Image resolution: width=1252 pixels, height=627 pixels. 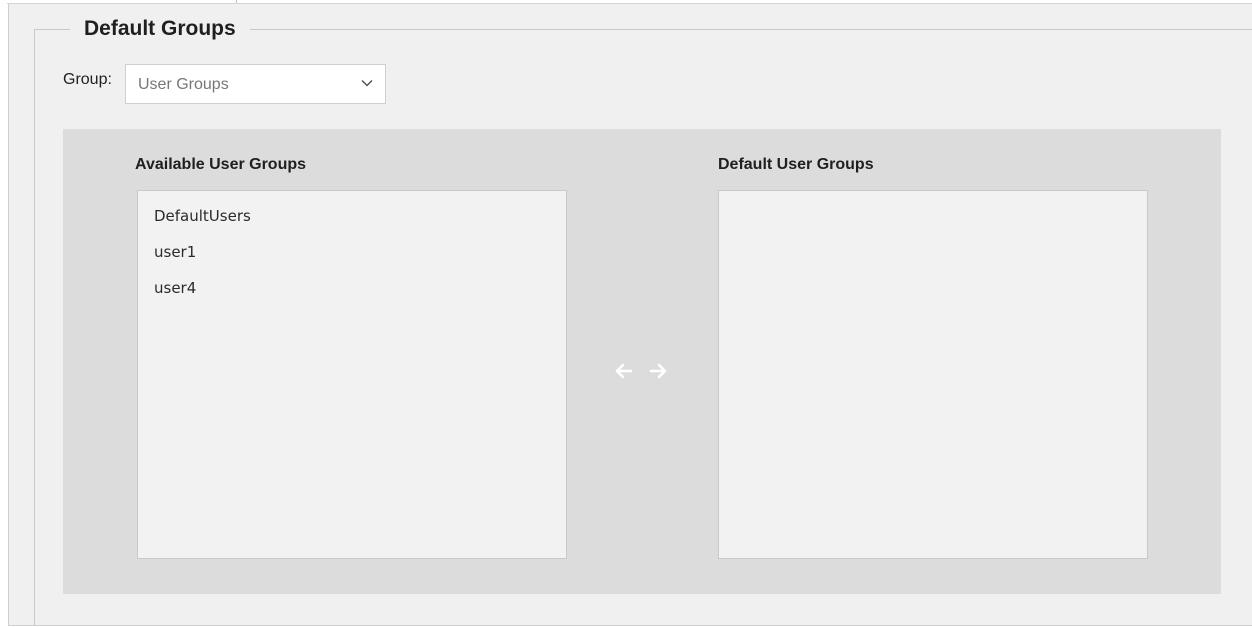 I want to click on default-user-groups-title: Default User Groups, so click(x=796, y=164).